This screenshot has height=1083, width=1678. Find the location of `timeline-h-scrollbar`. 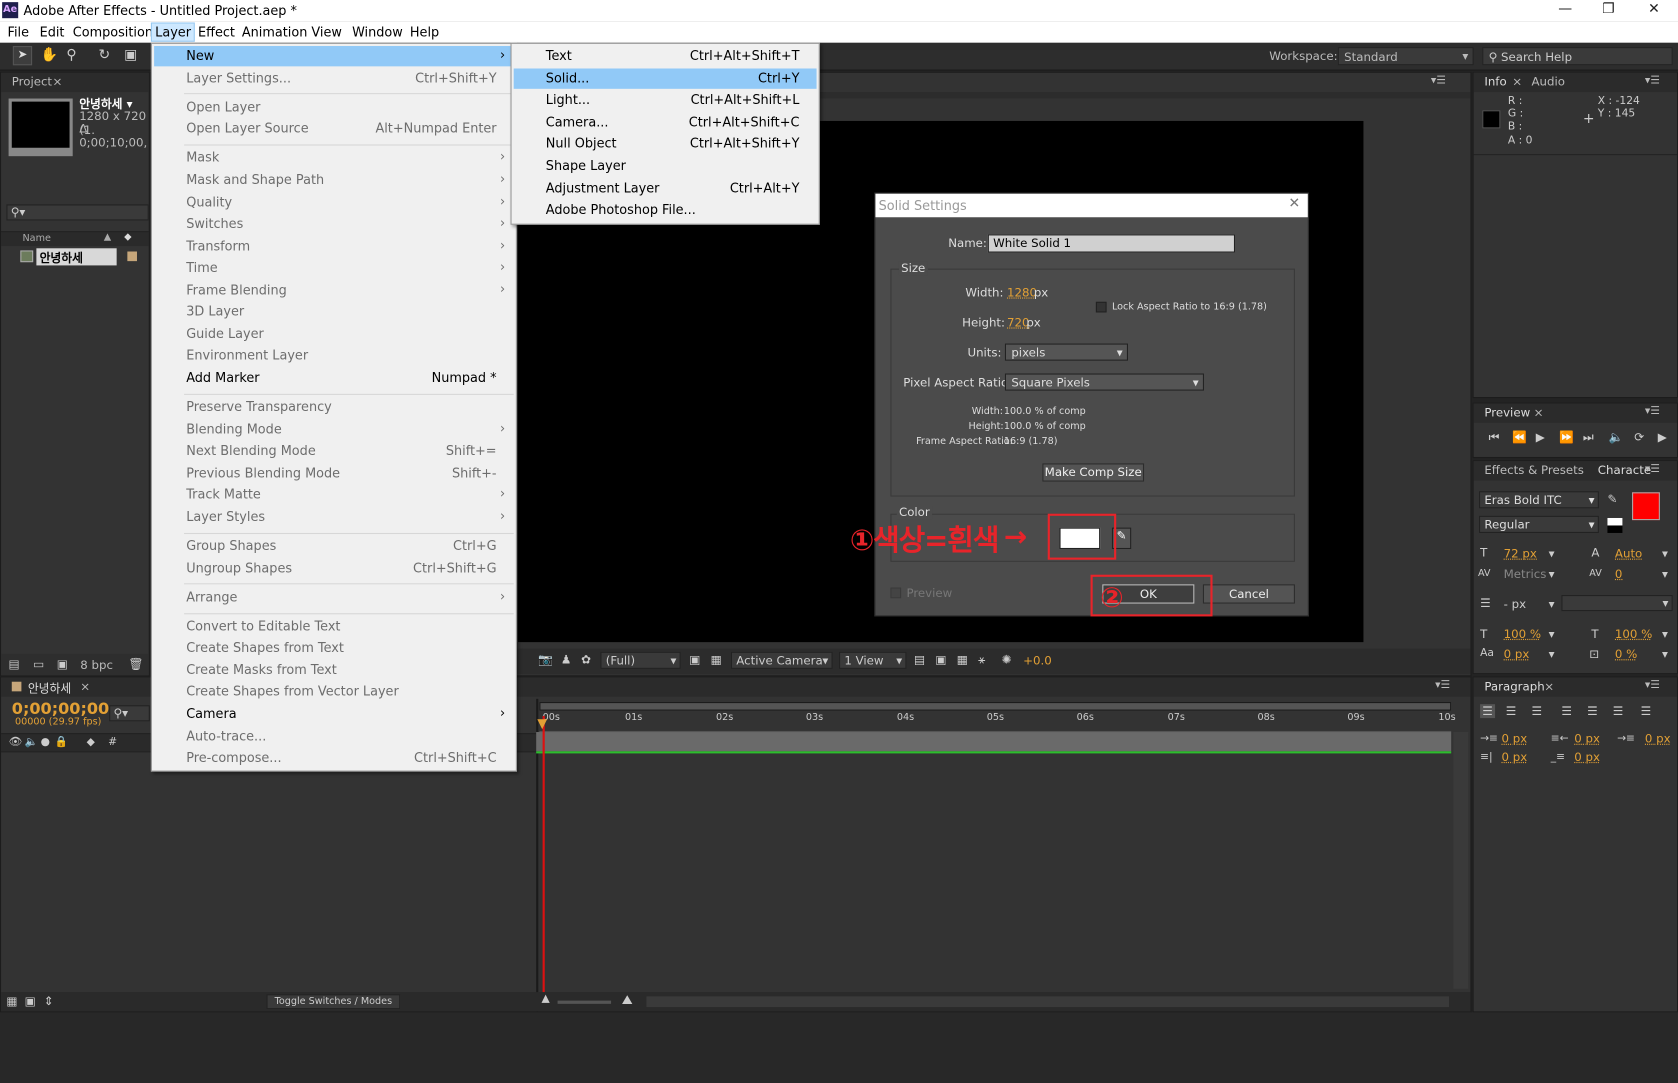

timeline-h-scrollbar is located at coordinates (1048, 1002).